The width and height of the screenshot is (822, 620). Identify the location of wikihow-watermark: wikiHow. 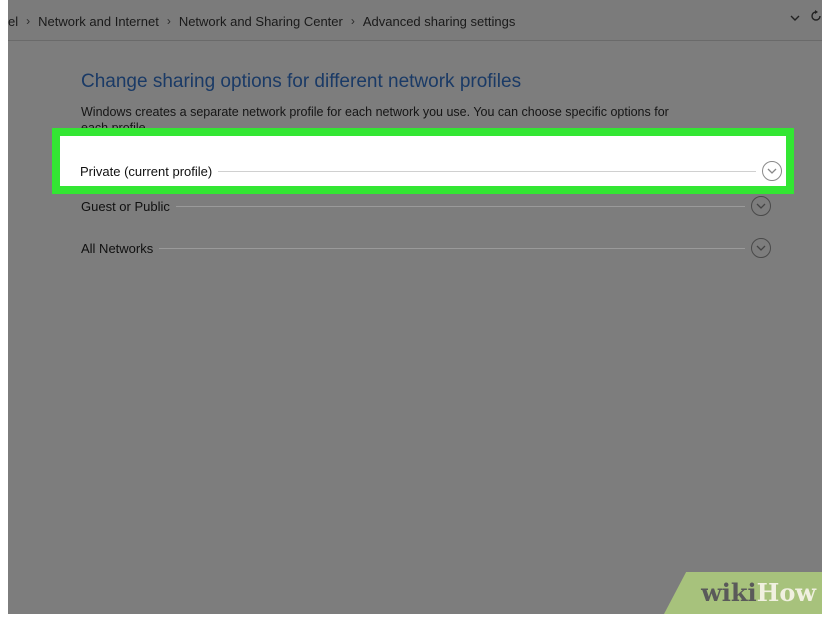
(743, 593).